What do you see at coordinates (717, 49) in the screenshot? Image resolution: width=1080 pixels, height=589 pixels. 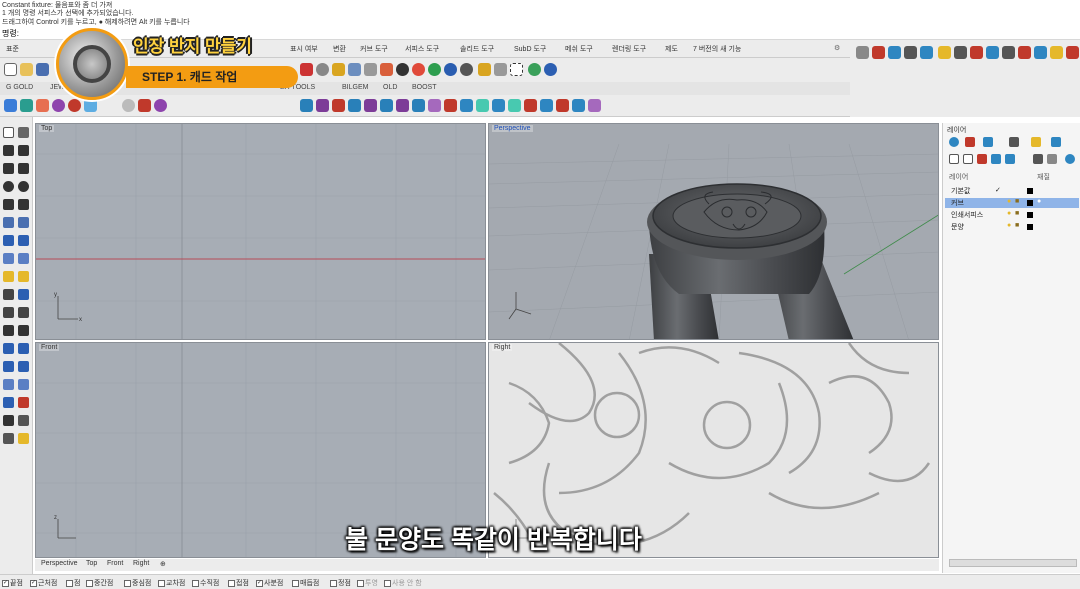 I see `tab-new-in-v7: 7 버전의 새 기능` at bounding box center [717, 49].